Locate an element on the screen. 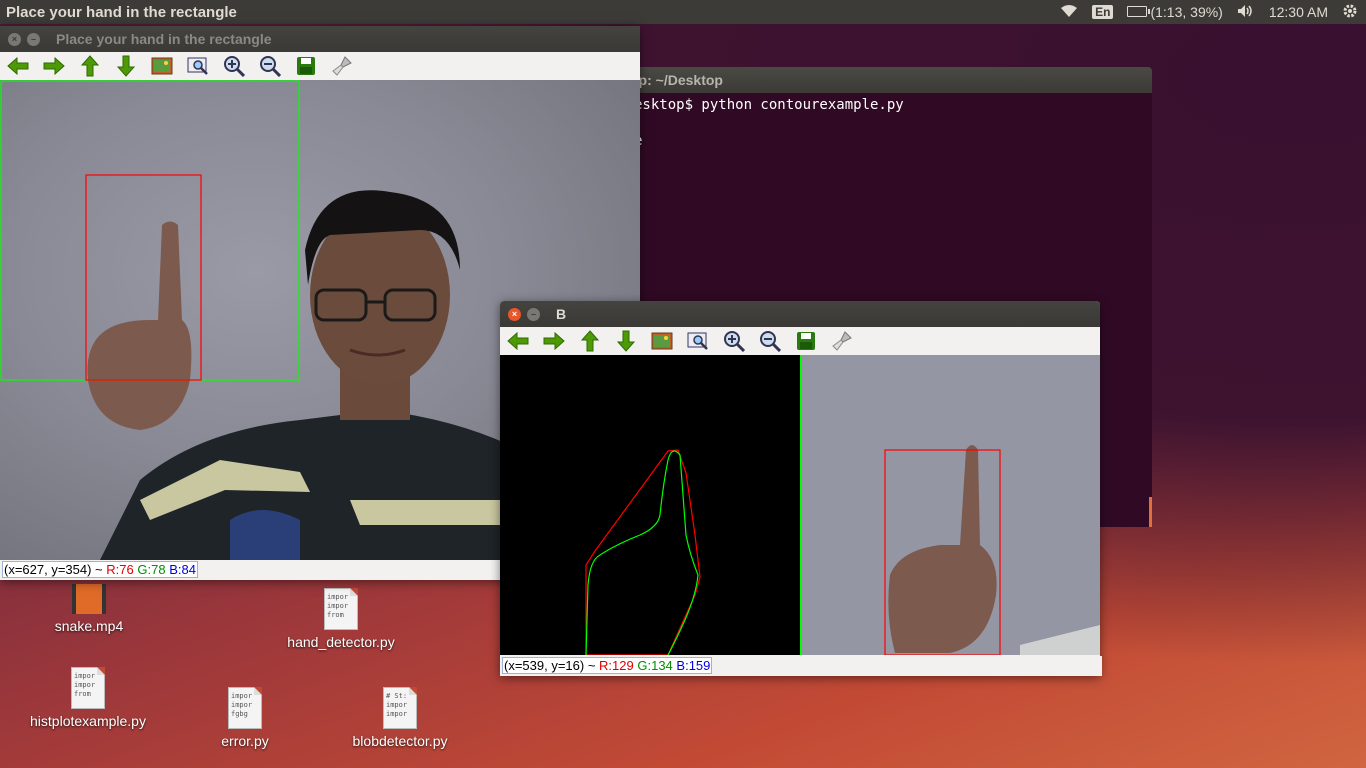 The height and width of the screenshot is (768, 1366). contour-window-title: B is located at coordinates (561, 314).